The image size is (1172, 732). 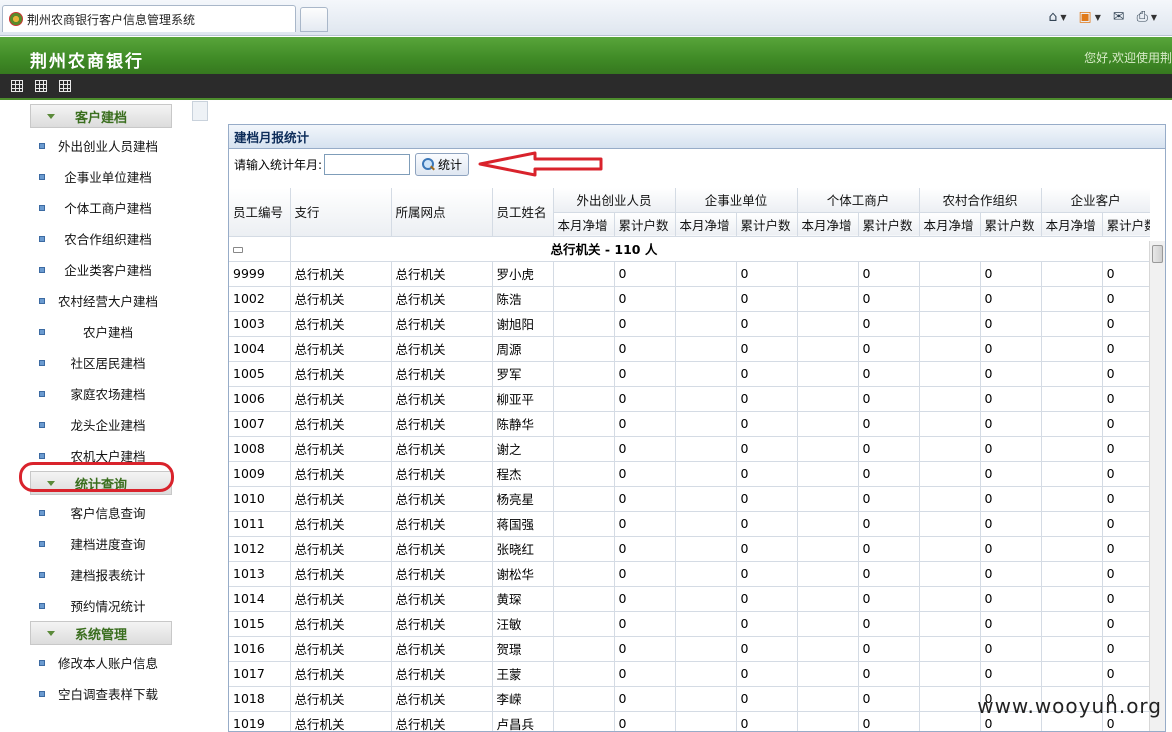 I want to click on browser-tab: 荆州农商银行客户信息管理系统, so click(x=149, y=18).